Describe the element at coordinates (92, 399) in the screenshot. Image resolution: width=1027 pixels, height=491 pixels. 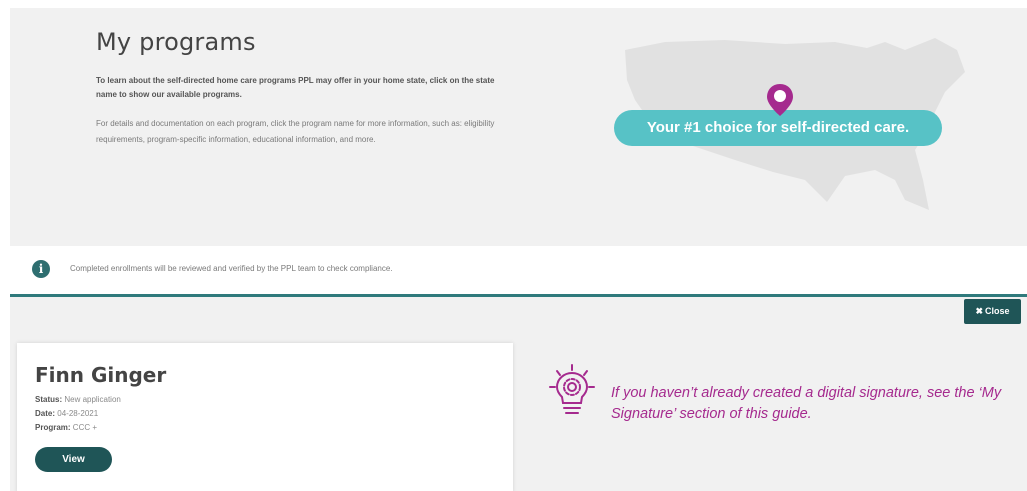
I see `status-value: New application` at that location.